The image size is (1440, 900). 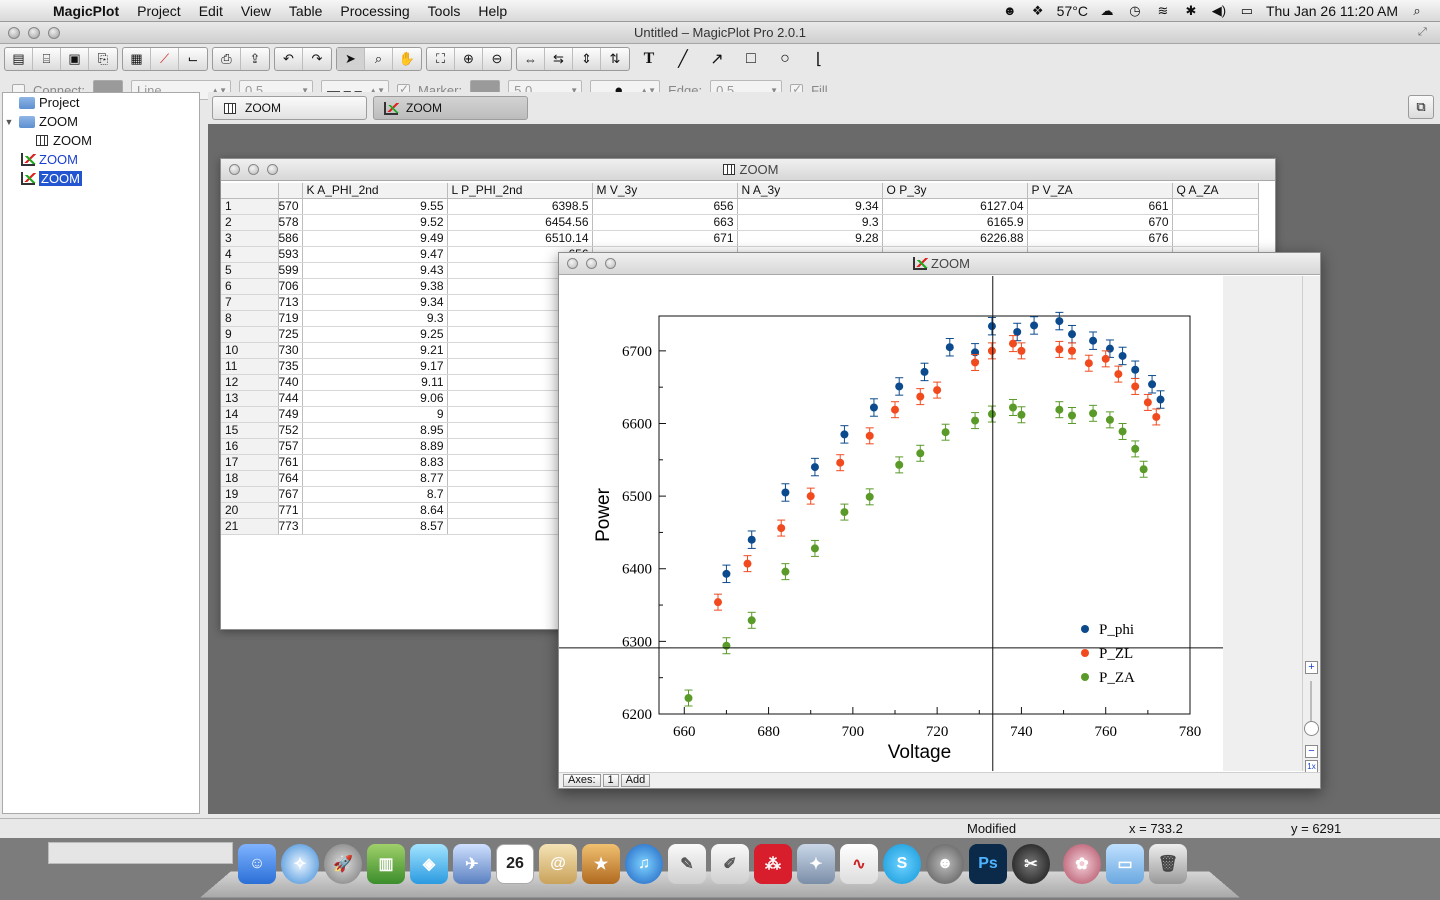 I want to click on table-cell: 9.3, so click(x=810, y=222).